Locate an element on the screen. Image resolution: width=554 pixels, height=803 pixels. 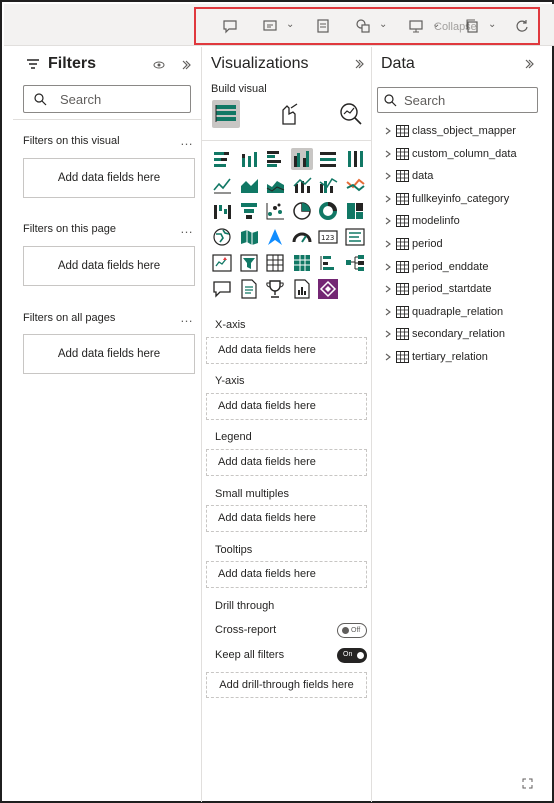
100-stacked-column-chart-icon is located at coordinates (355, 159).